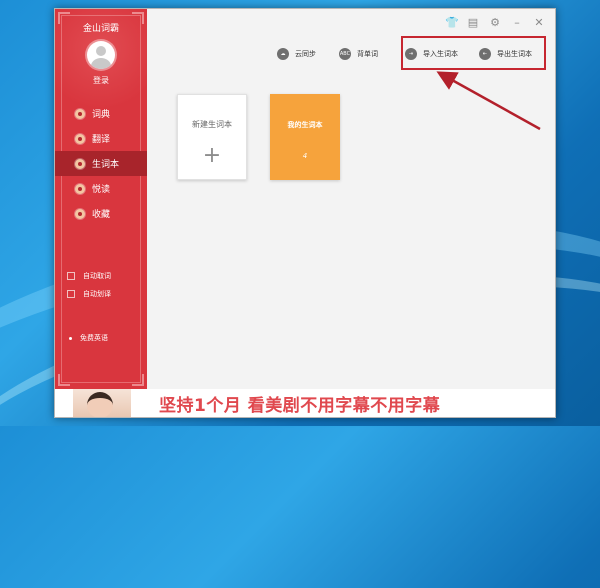 This screenshot has height=588, width=600. I want to click on wordbook-icon, so click(80, 163).